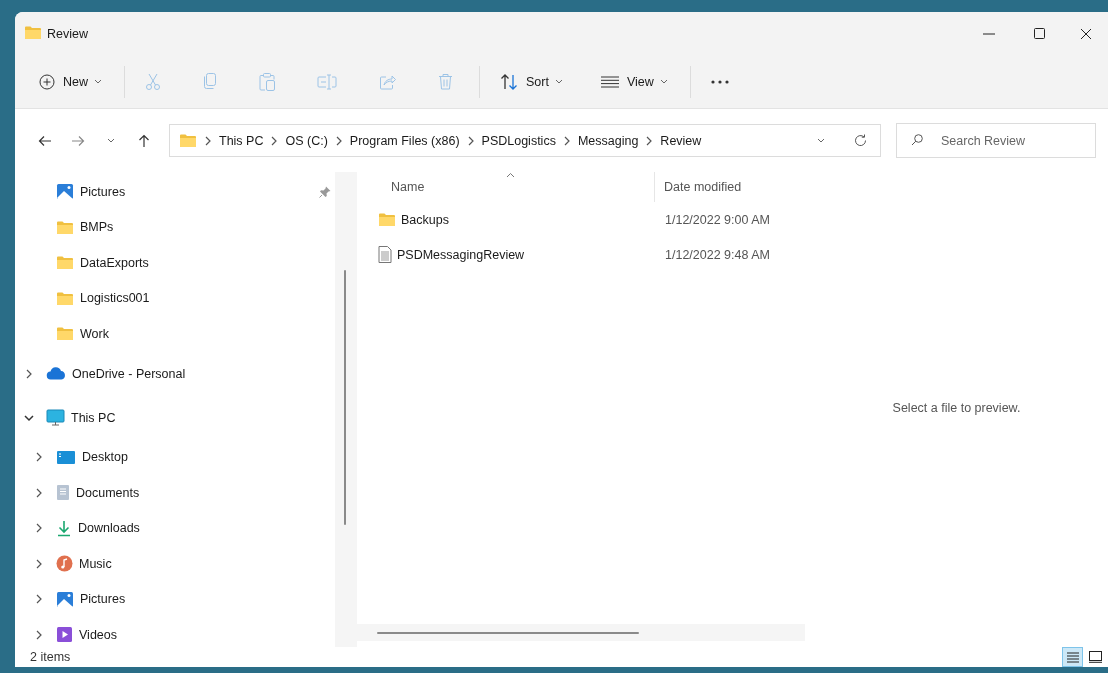  Describe the element at coordinates (175, 493) in the screenshot. I see `nav-item: Documents` at that location.